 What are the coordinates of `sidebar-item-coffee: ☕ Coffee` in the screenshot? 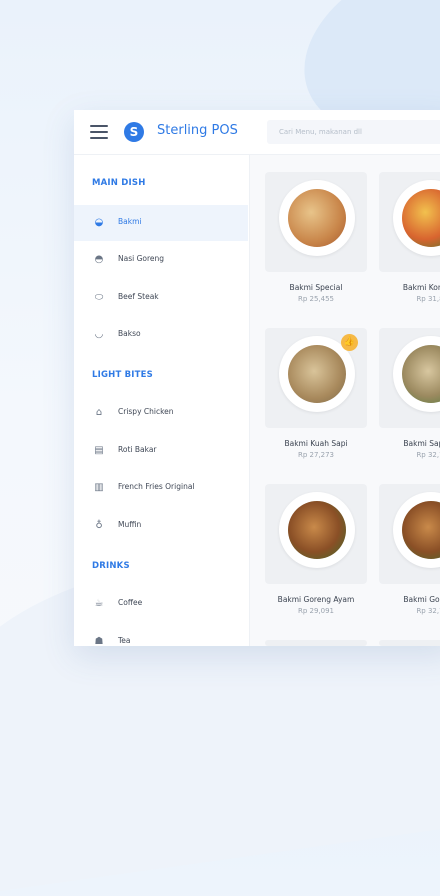 It's located at (161, 604).